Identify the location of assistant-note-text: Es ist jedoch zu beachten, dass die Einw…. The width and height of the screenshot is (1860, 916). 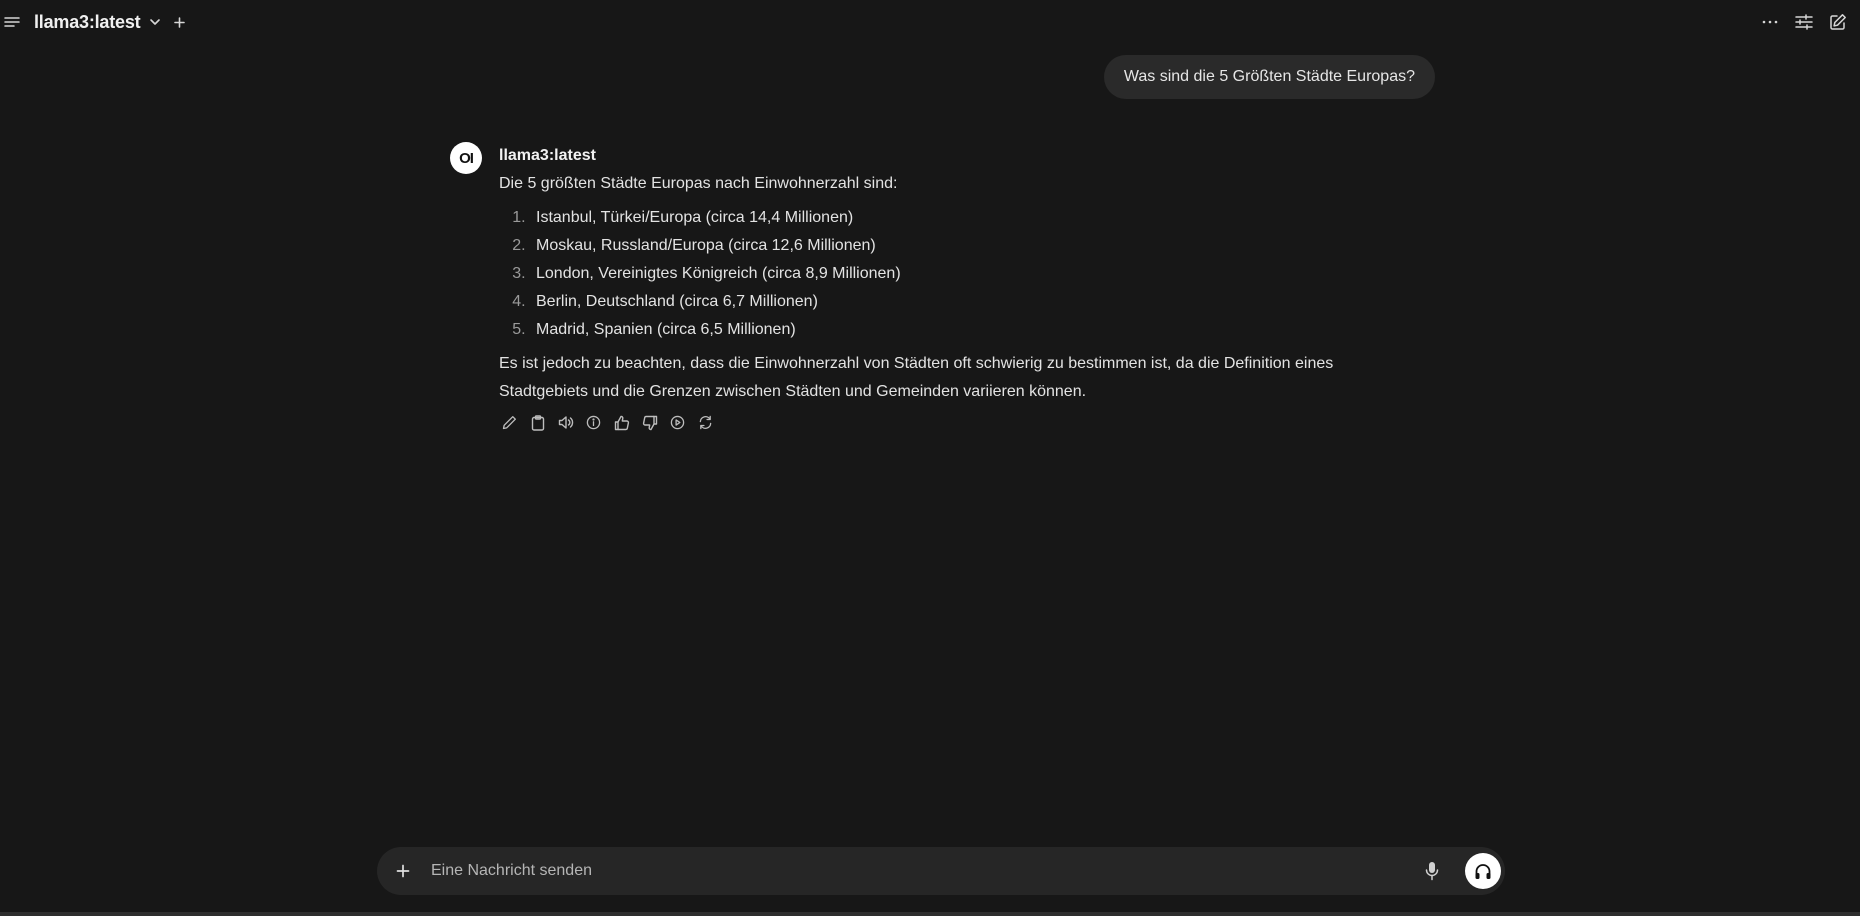
(916, 377).